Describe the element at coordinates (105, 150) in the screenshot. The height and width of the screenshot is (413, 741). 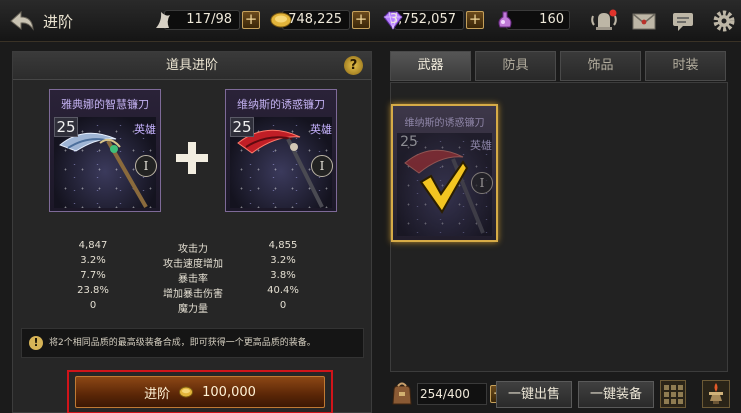
I see `source-item-card: 雅典娜的智慧镰刀 25 英雄 I` at that location.